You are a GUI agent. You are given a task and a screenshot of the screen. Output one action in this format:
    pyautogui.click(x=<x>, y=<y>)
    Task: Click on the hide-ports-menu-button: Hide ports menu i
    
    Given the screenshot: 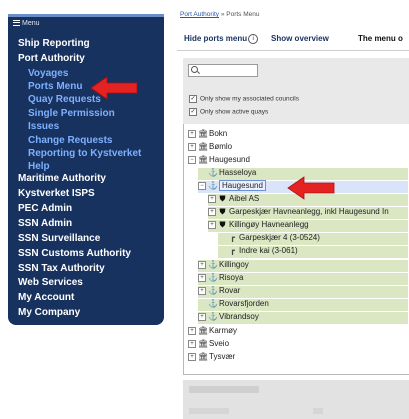 What is the action you would take?
    pyautogui.click(x=221, y=39)
    